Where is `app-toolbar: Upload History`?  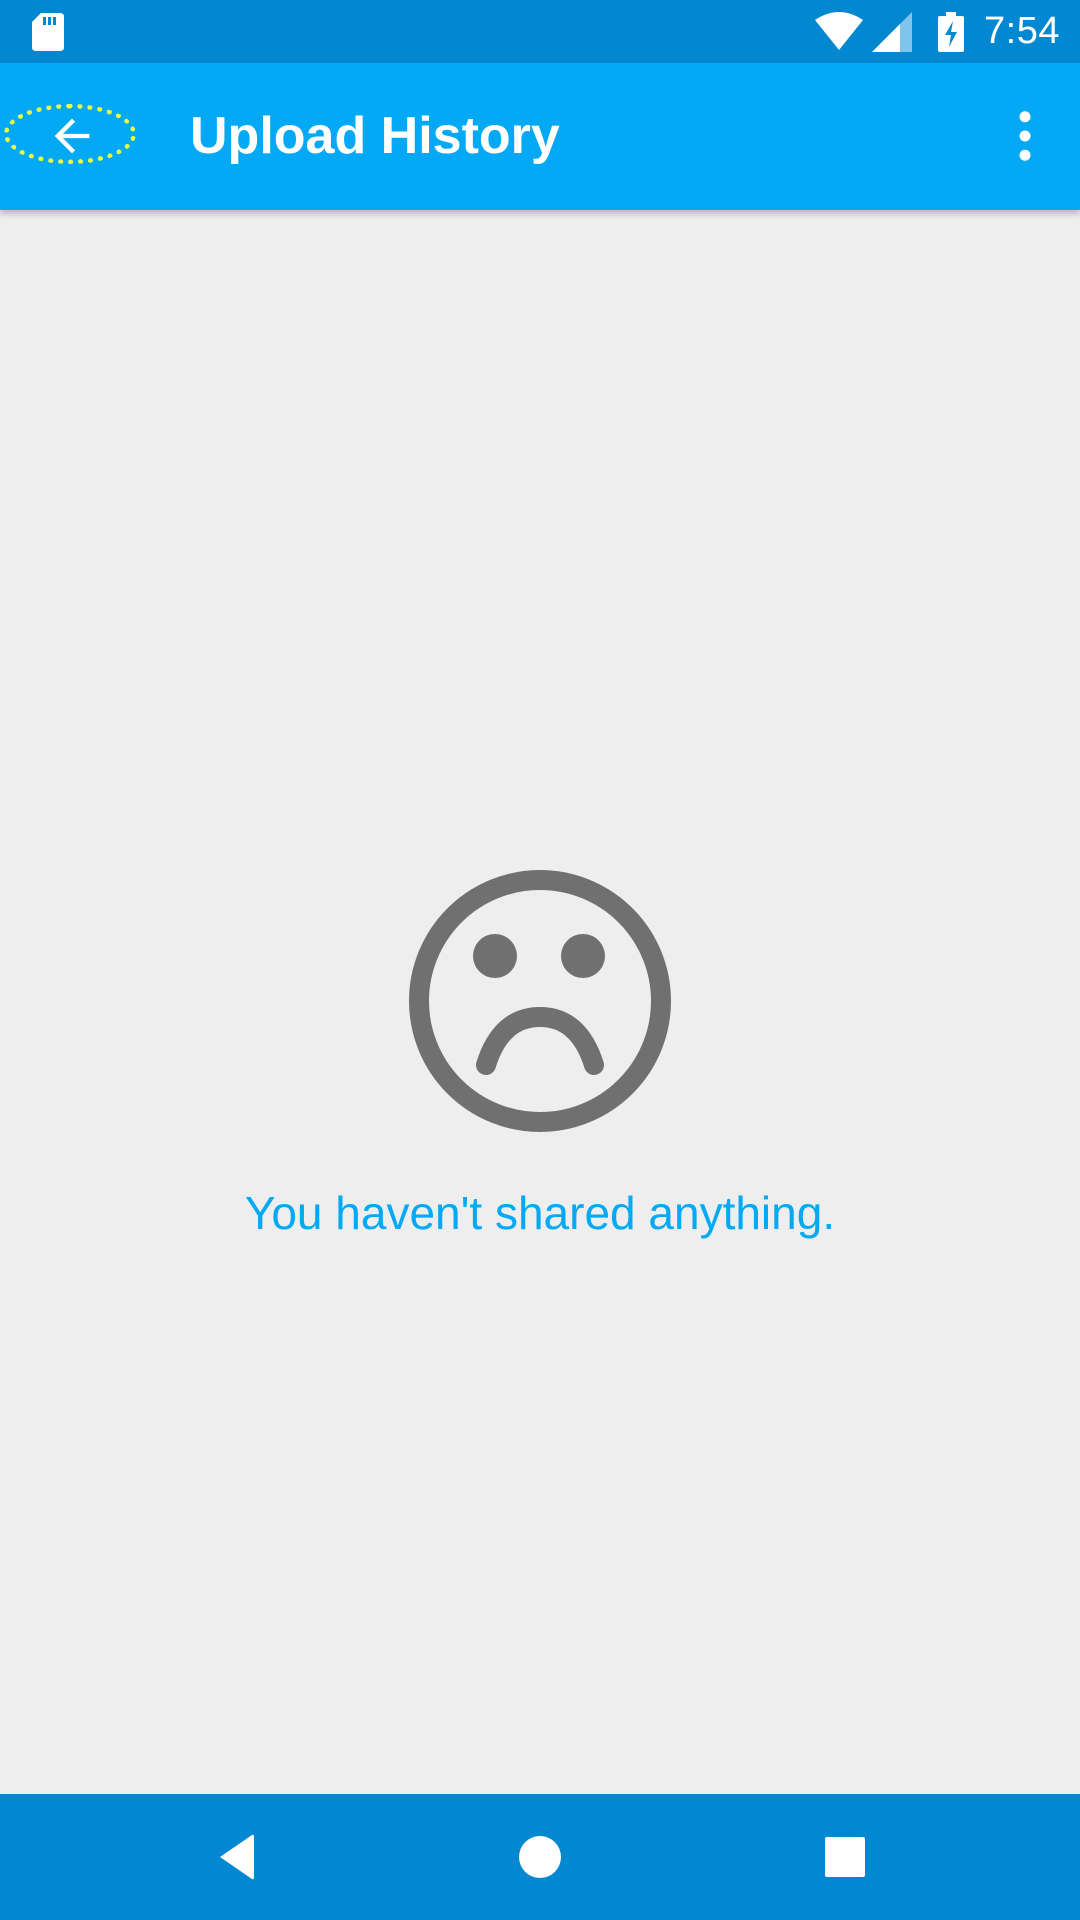 app-toolbar: Upload History is located at coordinates (540, 136).